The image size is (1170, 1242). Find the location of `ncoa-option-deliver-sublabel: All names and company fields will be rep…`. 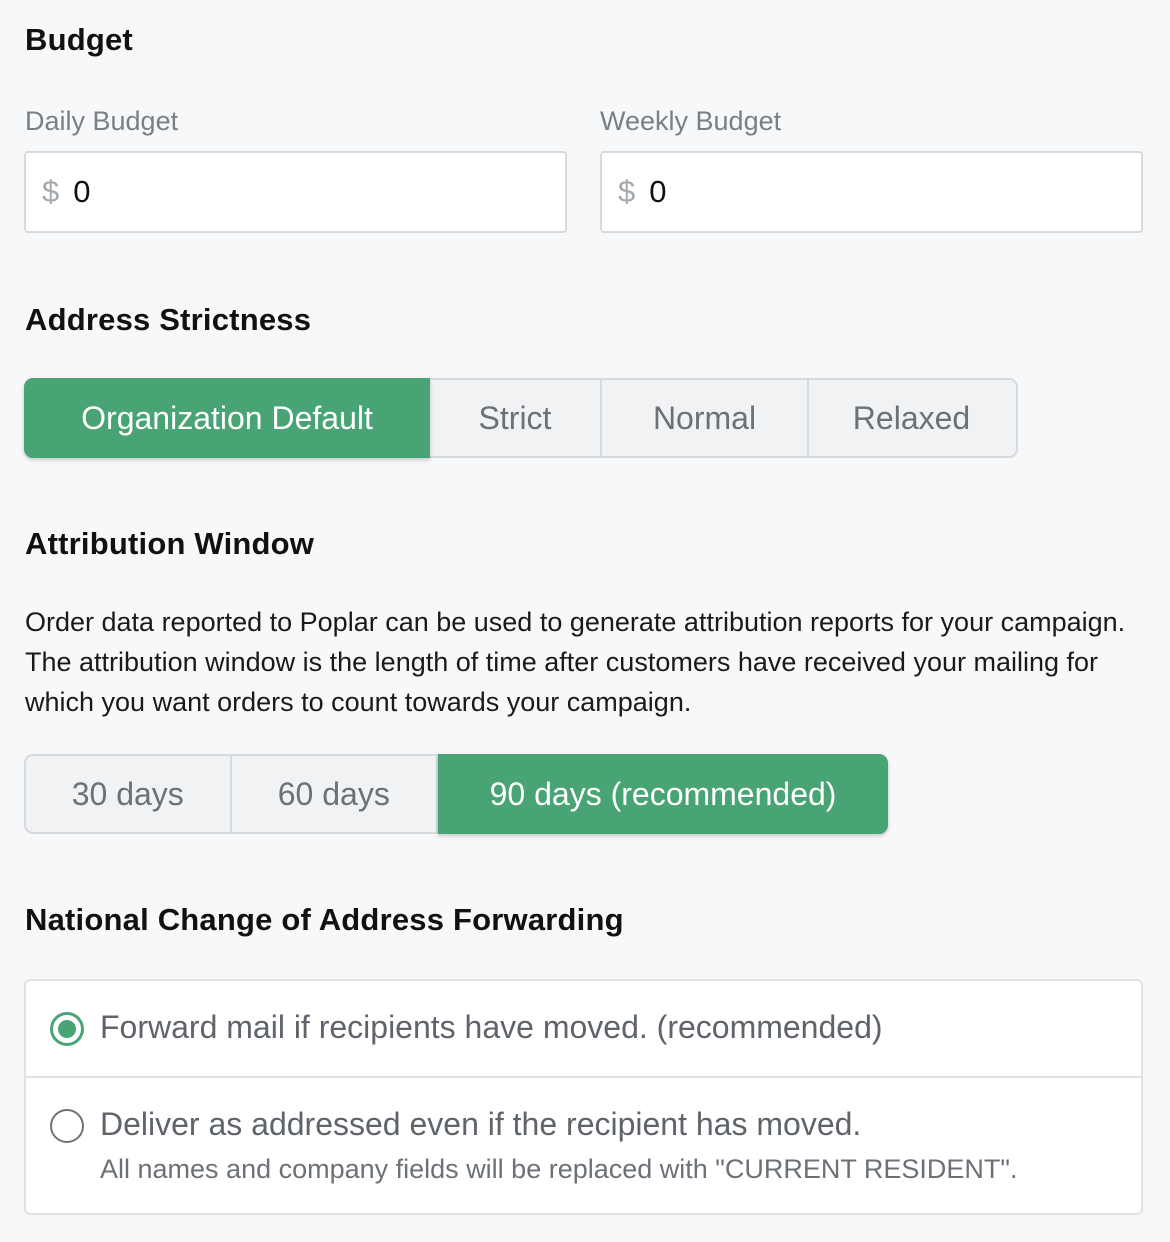

ncoa-option-deliver-sublabel: All names and company fields will be rep… is located at coordinates (559, 1169).